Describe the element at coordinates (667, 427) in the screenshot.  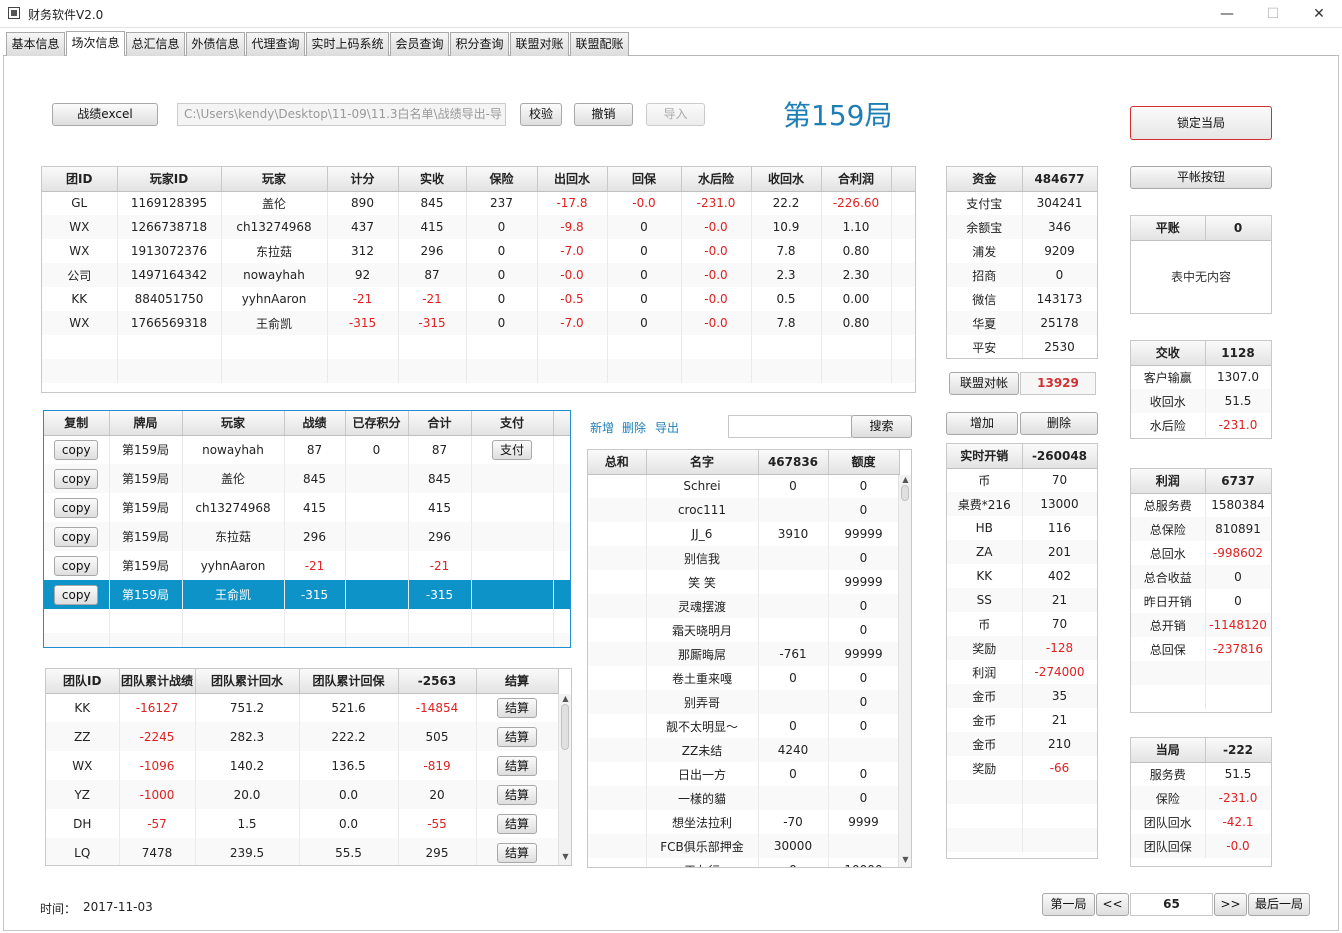
I see `export-link: 导出` at that location.